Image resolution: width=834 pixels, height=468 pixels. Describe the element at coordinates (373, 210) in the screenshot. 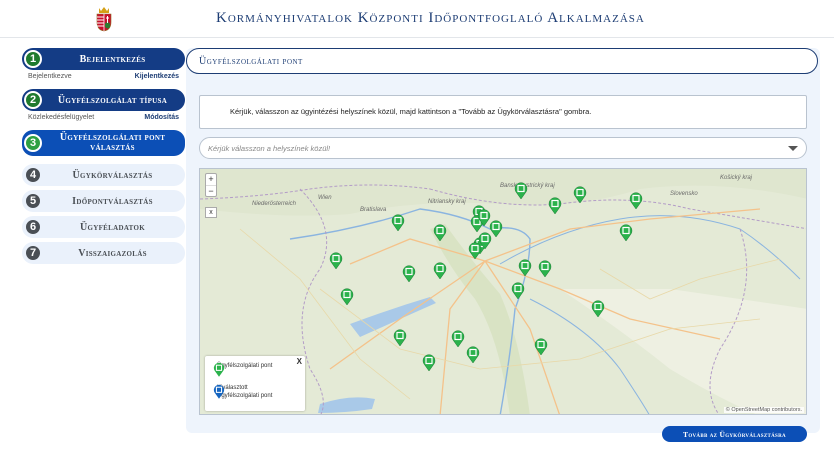

I see `map-place-label: Bratislava` at that location.